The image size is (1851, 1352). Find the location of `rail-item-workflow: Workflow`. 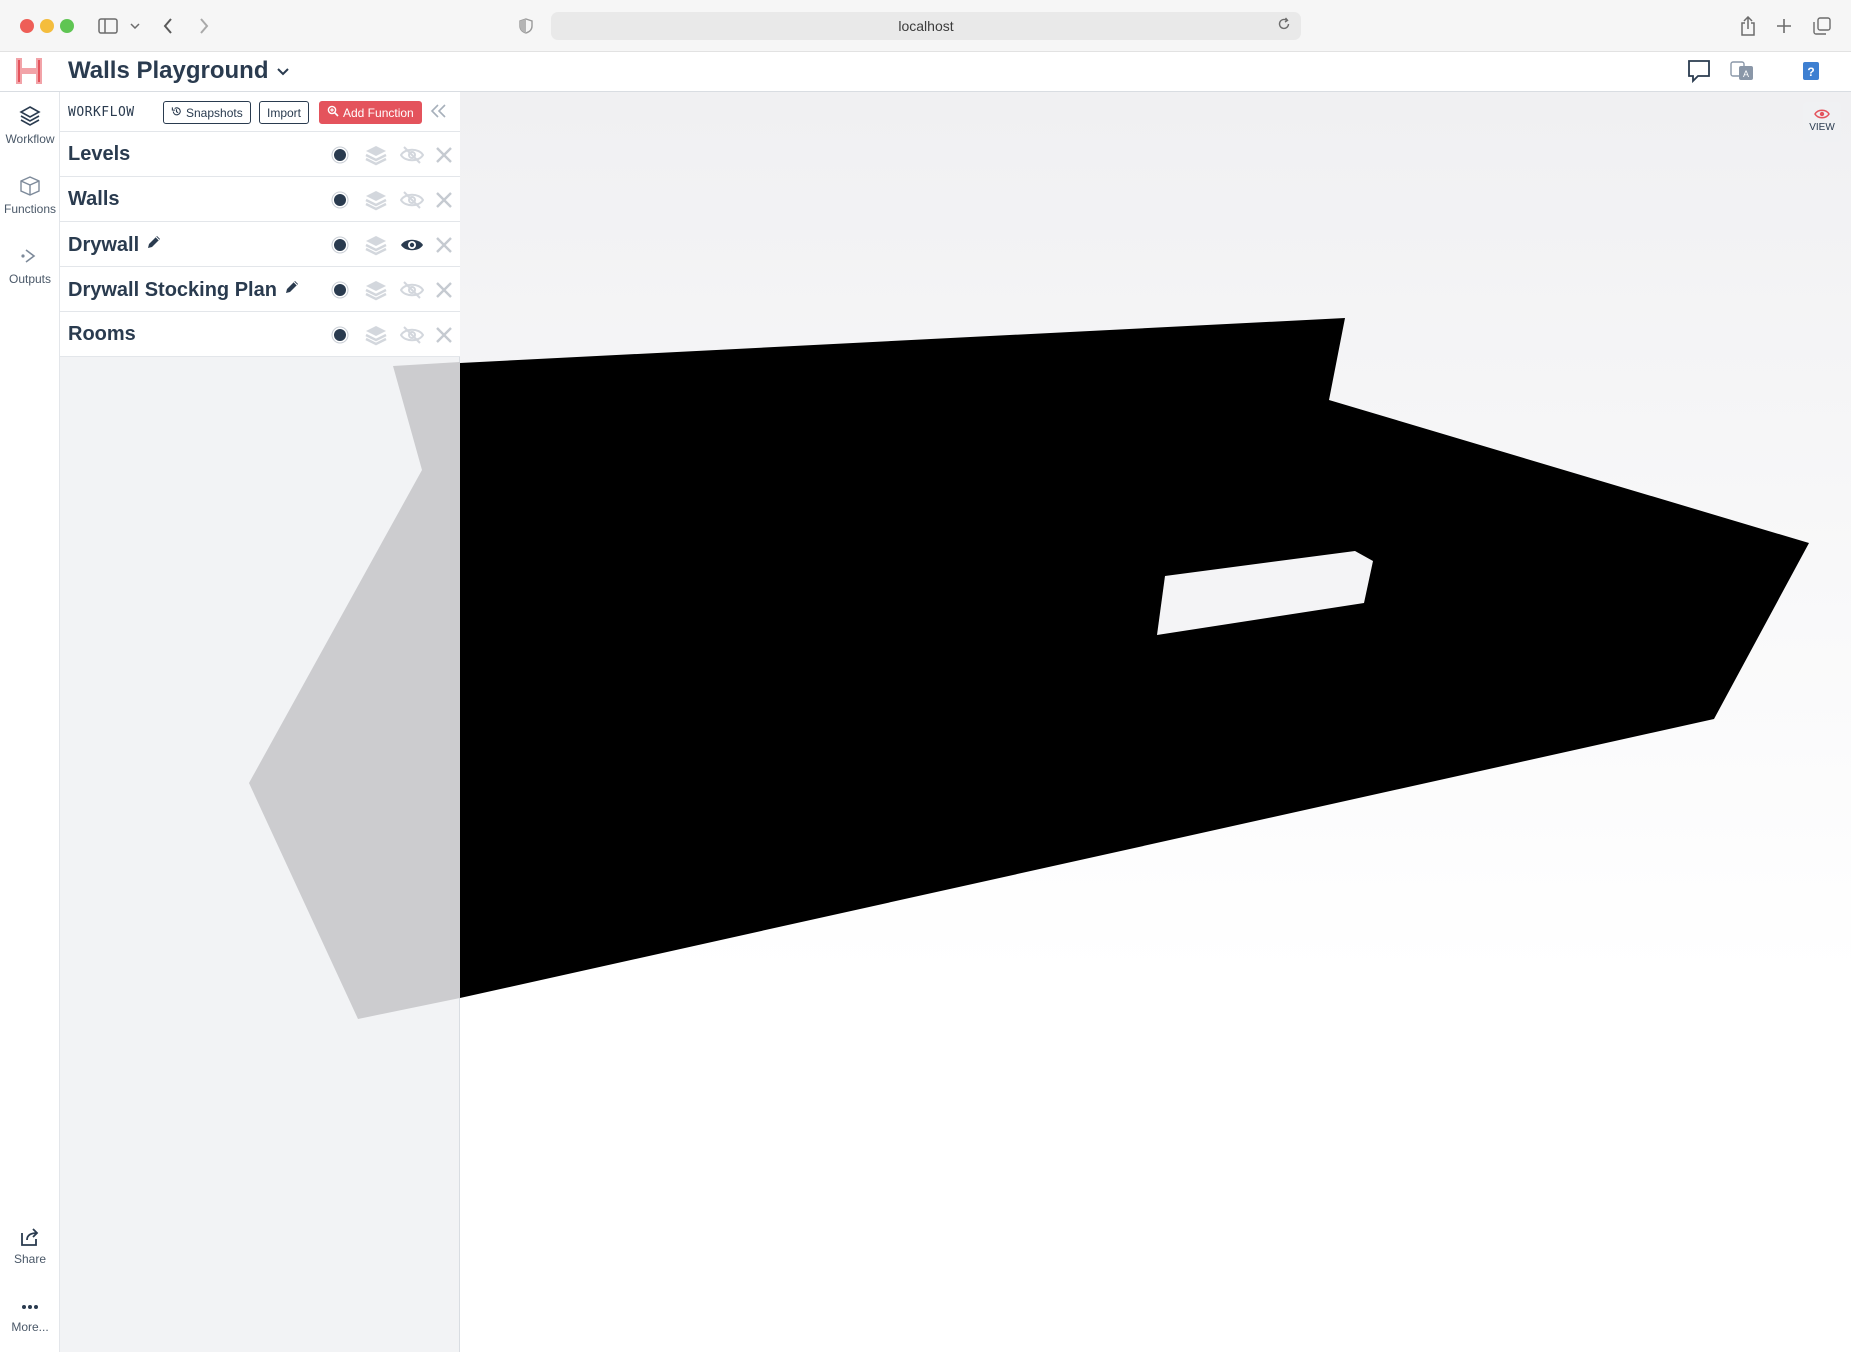

rail-item-workflow: Workflow is located at coordinates (30, 125).